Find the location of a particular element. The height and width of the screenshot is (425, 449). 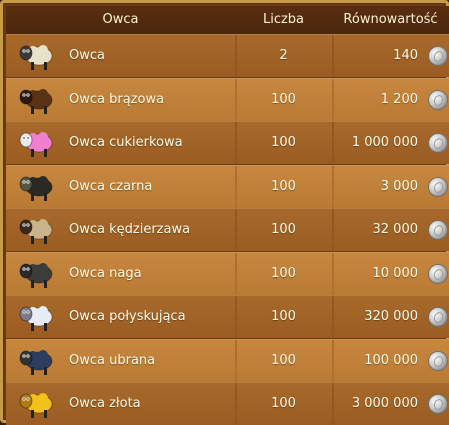

sheep-name: Owca ubrana is located at coordinates (112, 360).